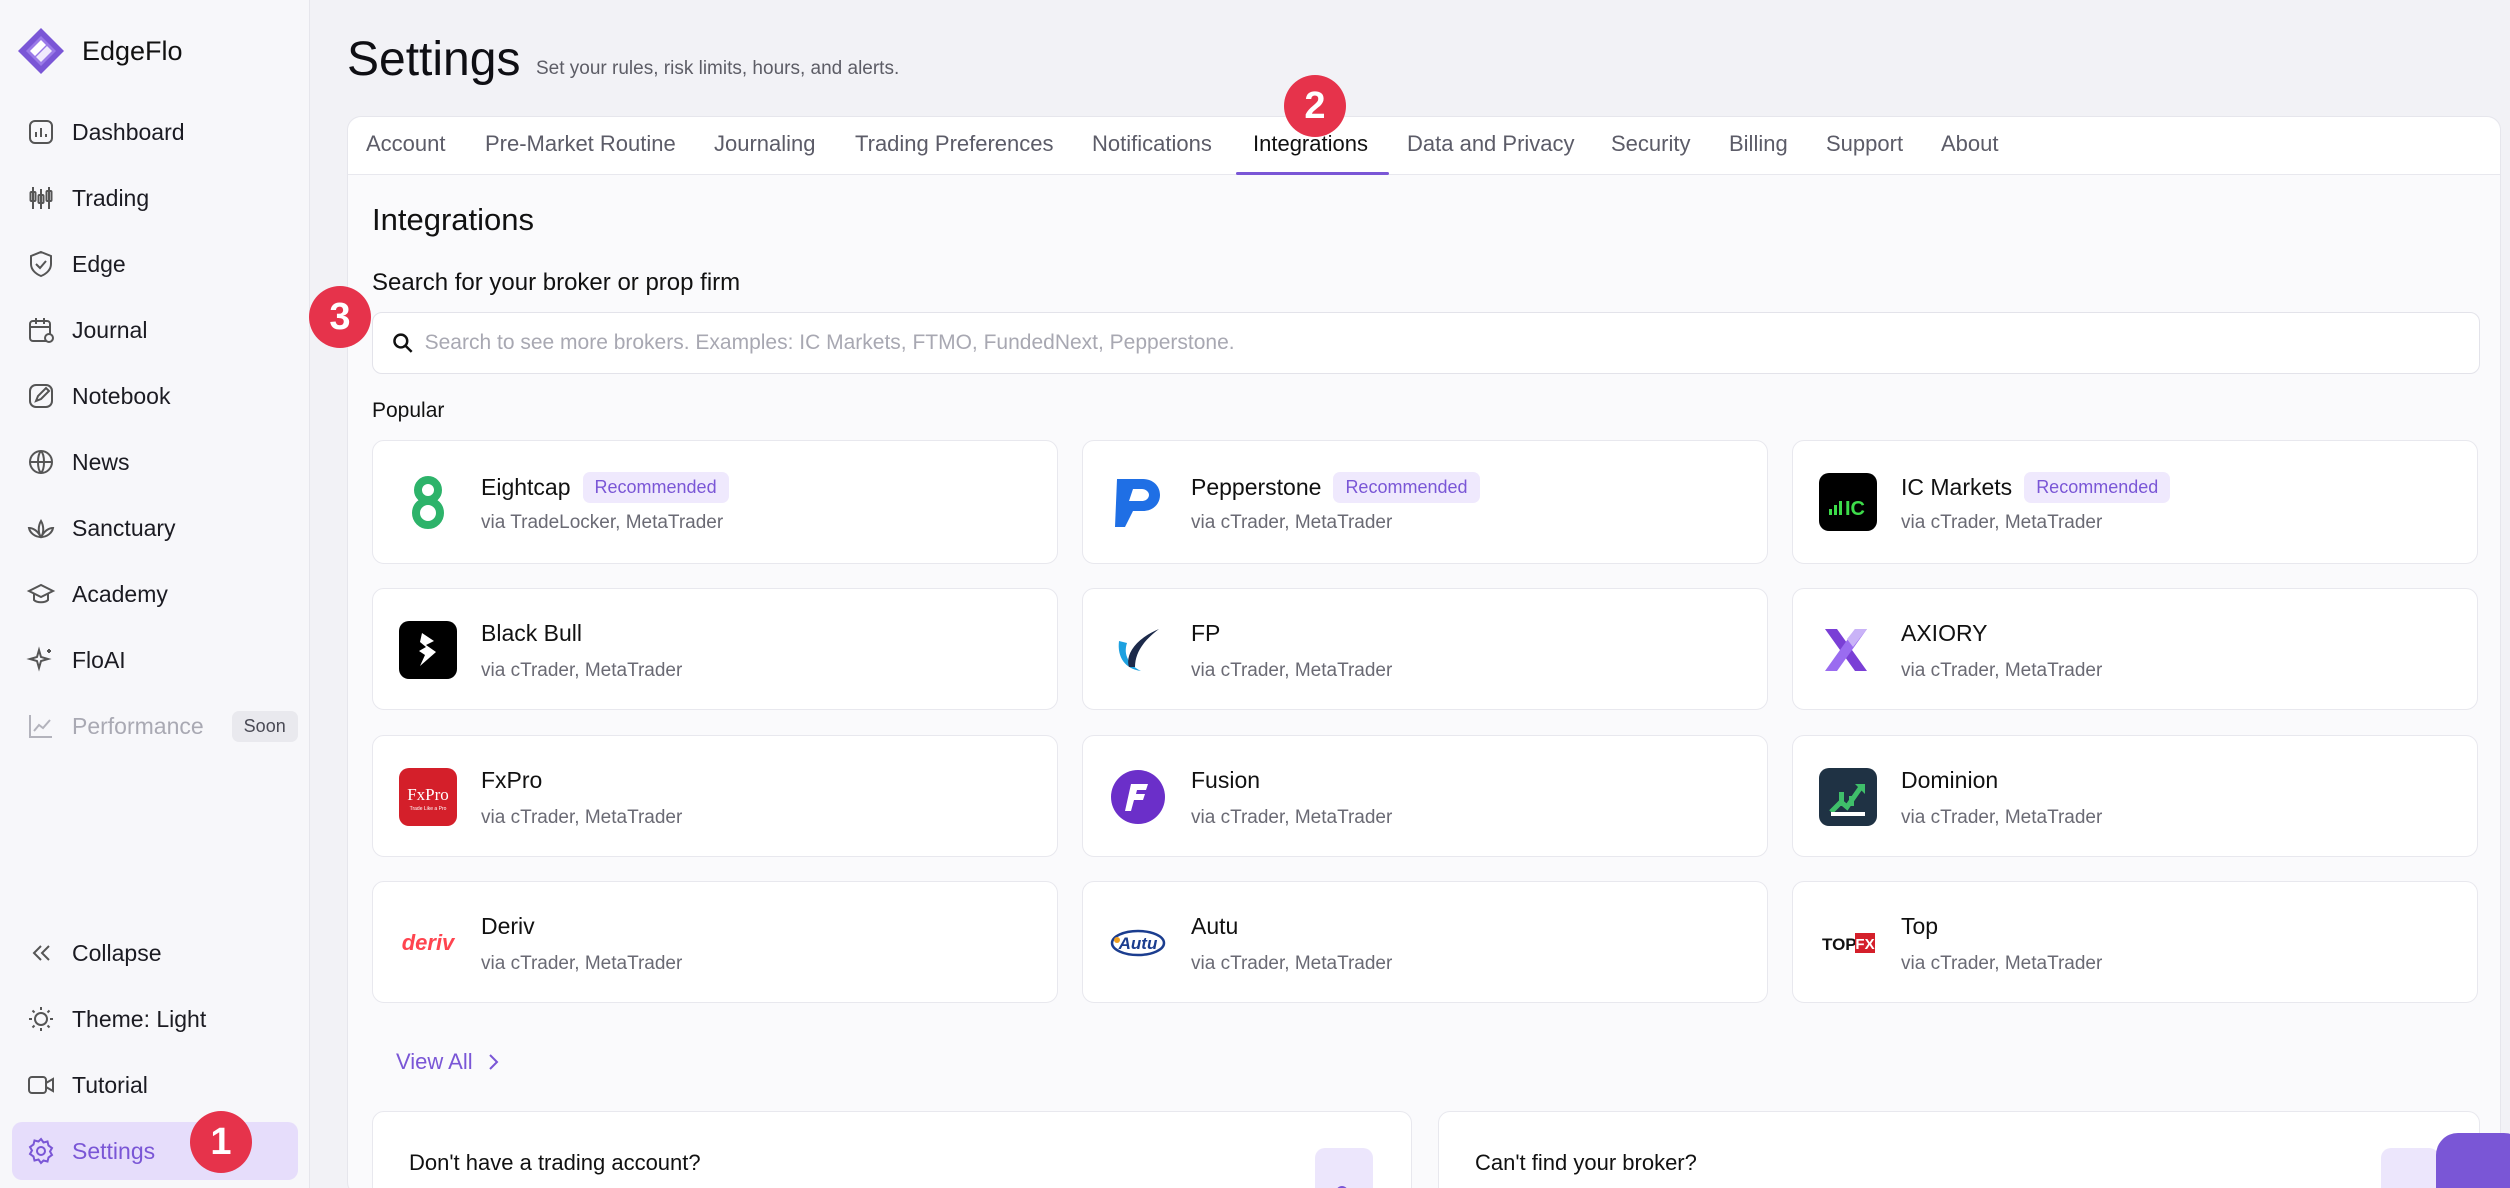 This screenshot has height=1188, width=2510. I want to click on no-trading-account-title: Don't have a trading account?, so click(555, 1162).